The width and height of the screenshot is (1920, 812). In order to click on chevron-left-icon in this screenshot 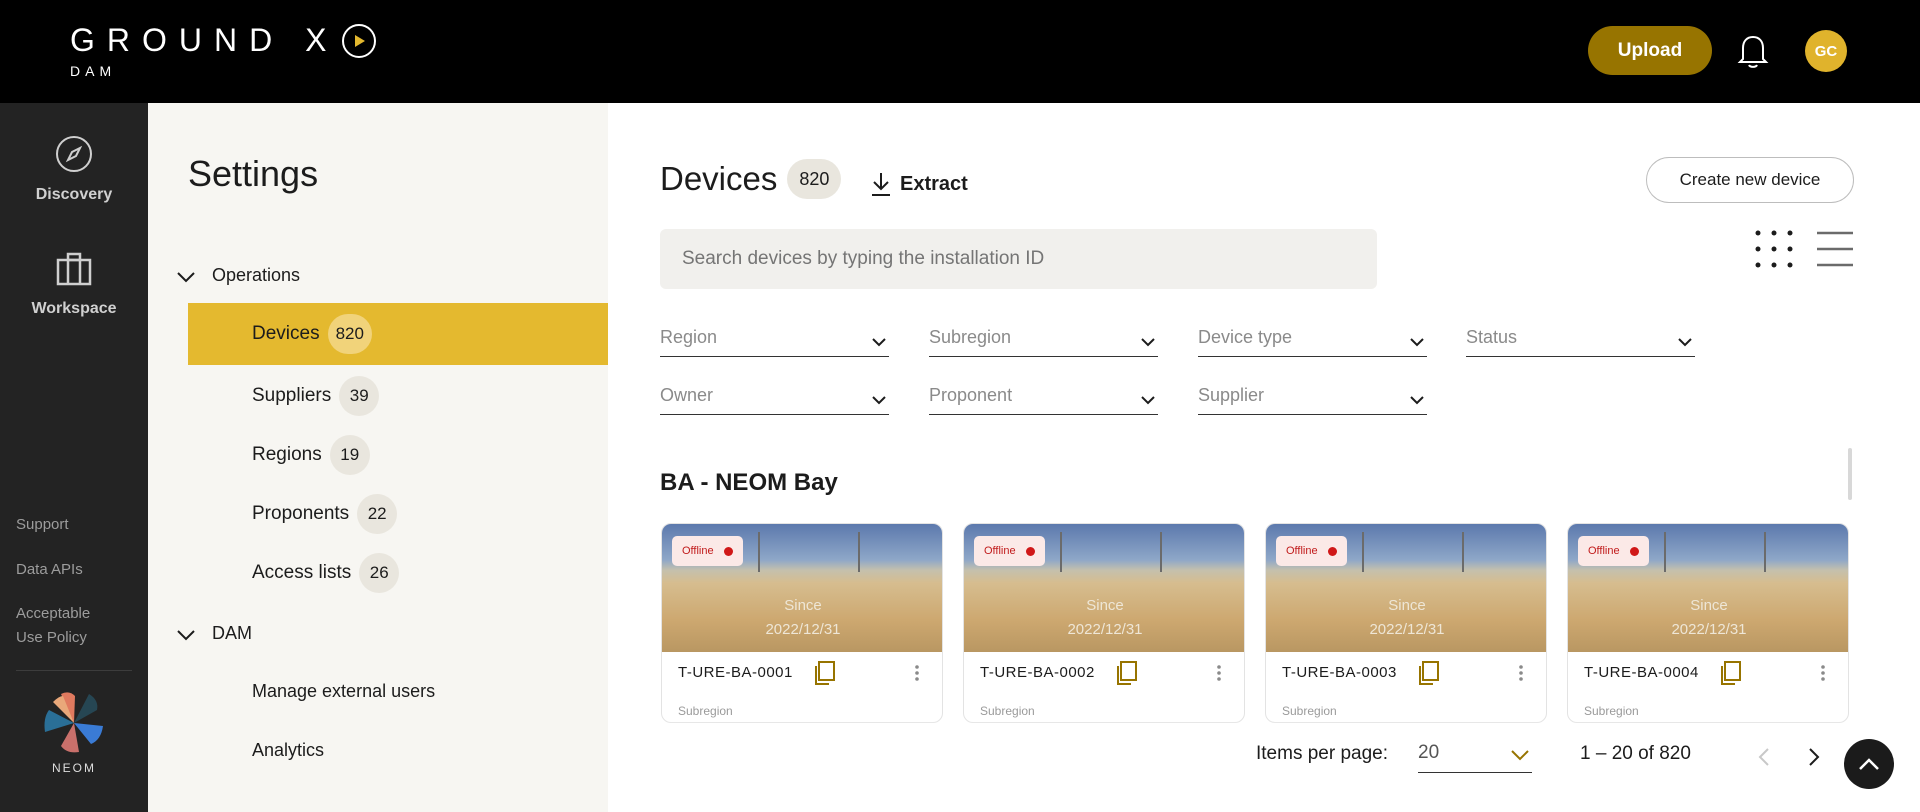, I will do `click(1764, 759)`.